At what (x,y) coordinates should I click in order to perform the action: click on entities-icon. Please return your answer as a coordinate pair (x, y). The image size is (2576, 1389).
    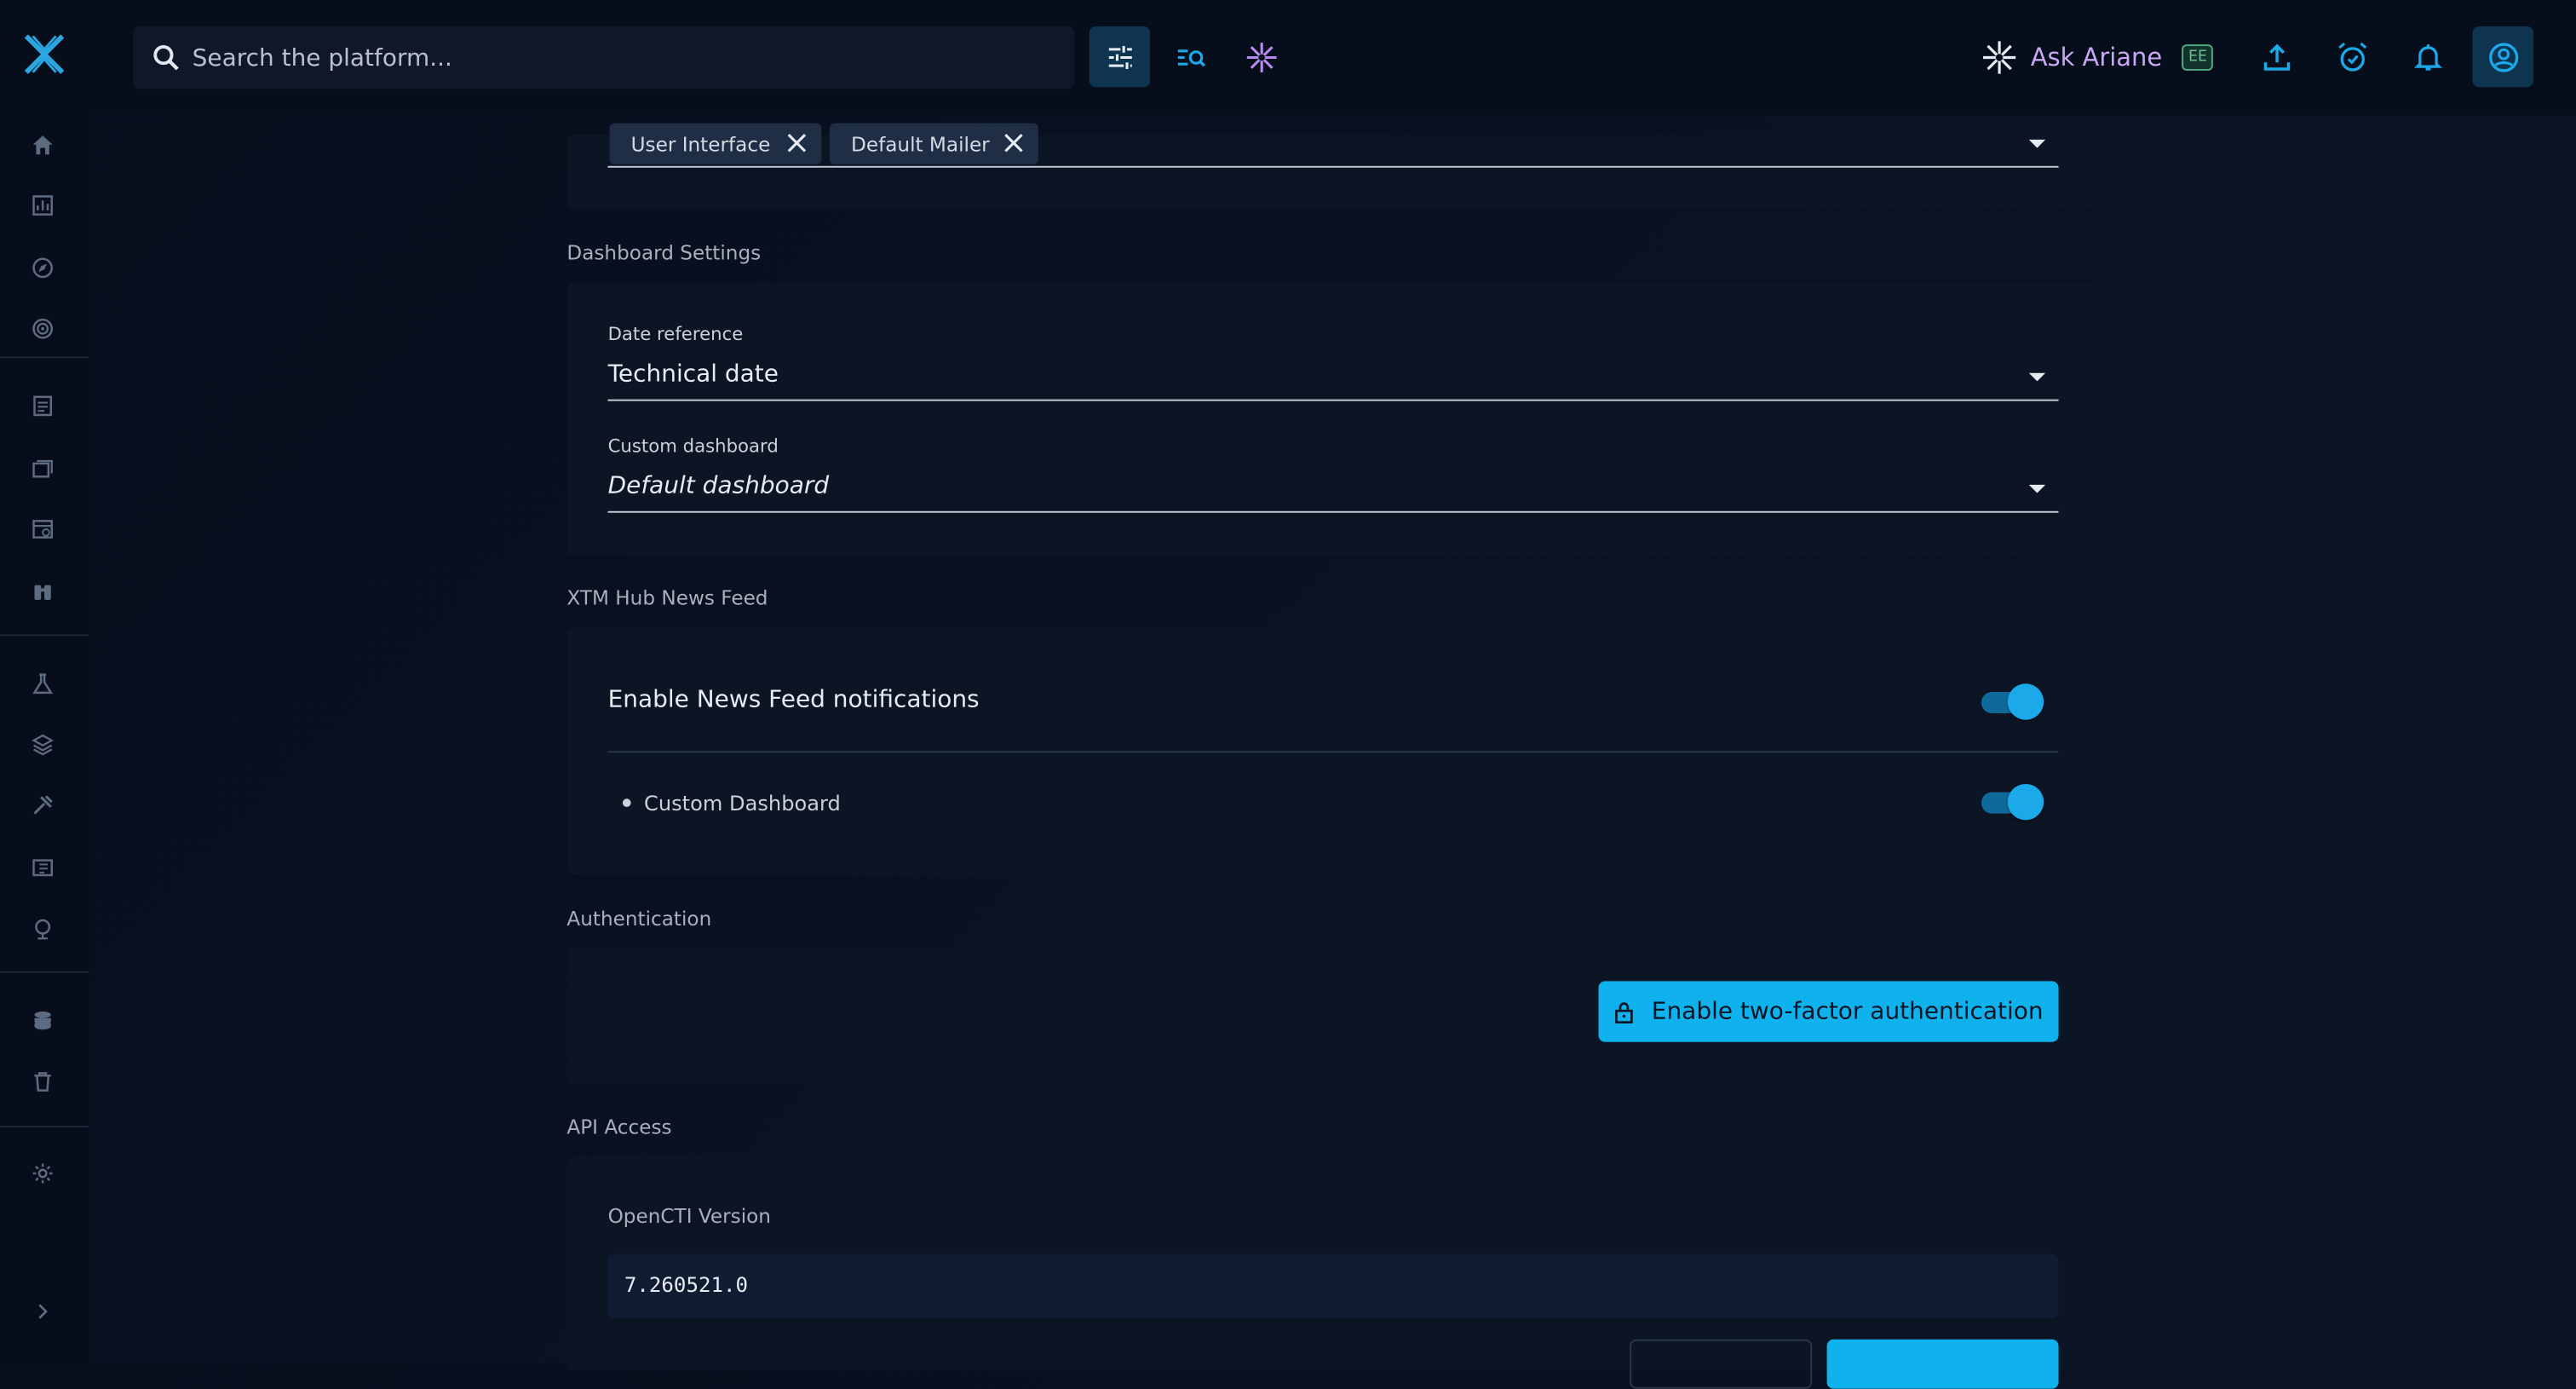
    Looking at the image, I should click on (43, 868).